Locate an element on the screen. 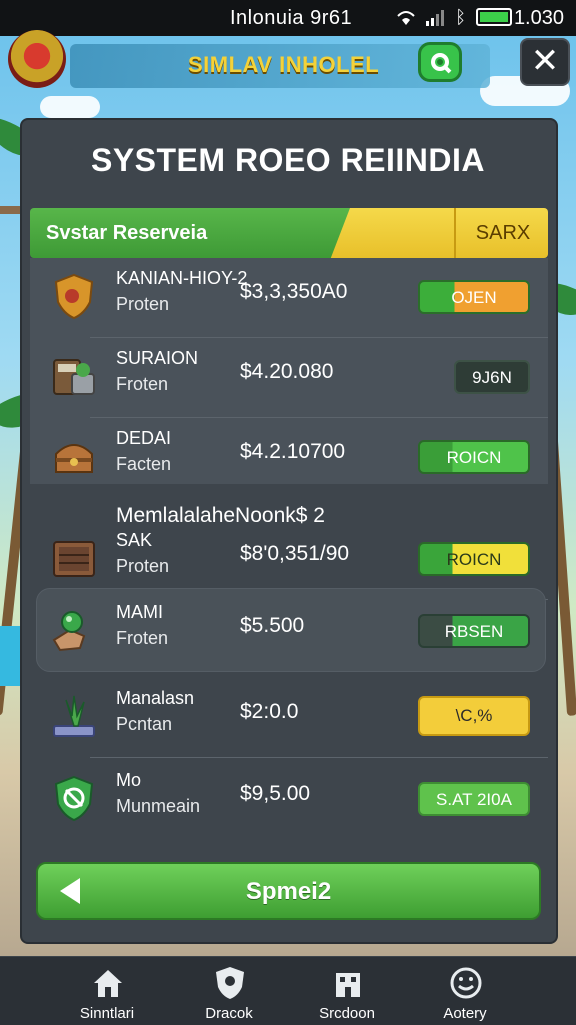  nav-item-home: Sinntlari is located at coordinates (107, 991).